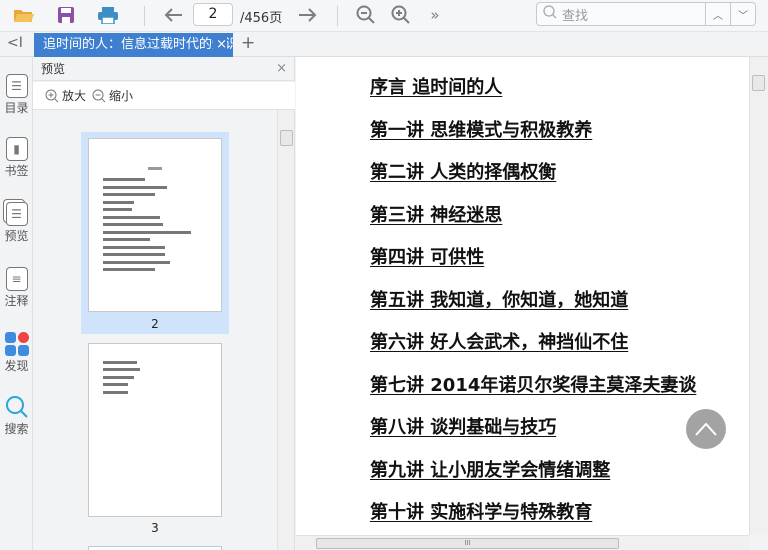 This screenshot has width=768, height=550. I want to click on thumbnail-label: 3, so click(155, 528).